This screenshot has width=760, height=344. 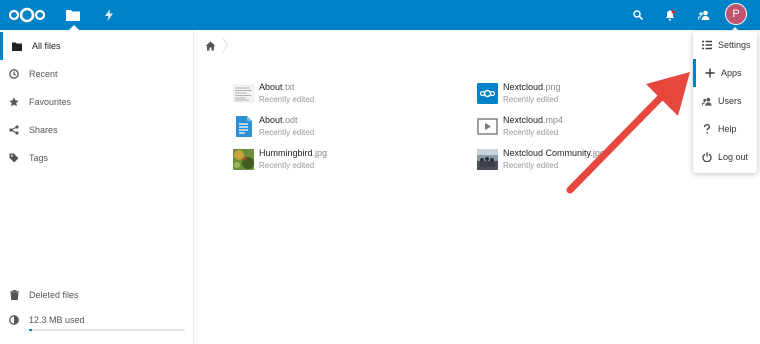 What do you see at coordinates (109, 15) in the screenshot?
I see `lightning-icon` at bounding box center [109, 15].